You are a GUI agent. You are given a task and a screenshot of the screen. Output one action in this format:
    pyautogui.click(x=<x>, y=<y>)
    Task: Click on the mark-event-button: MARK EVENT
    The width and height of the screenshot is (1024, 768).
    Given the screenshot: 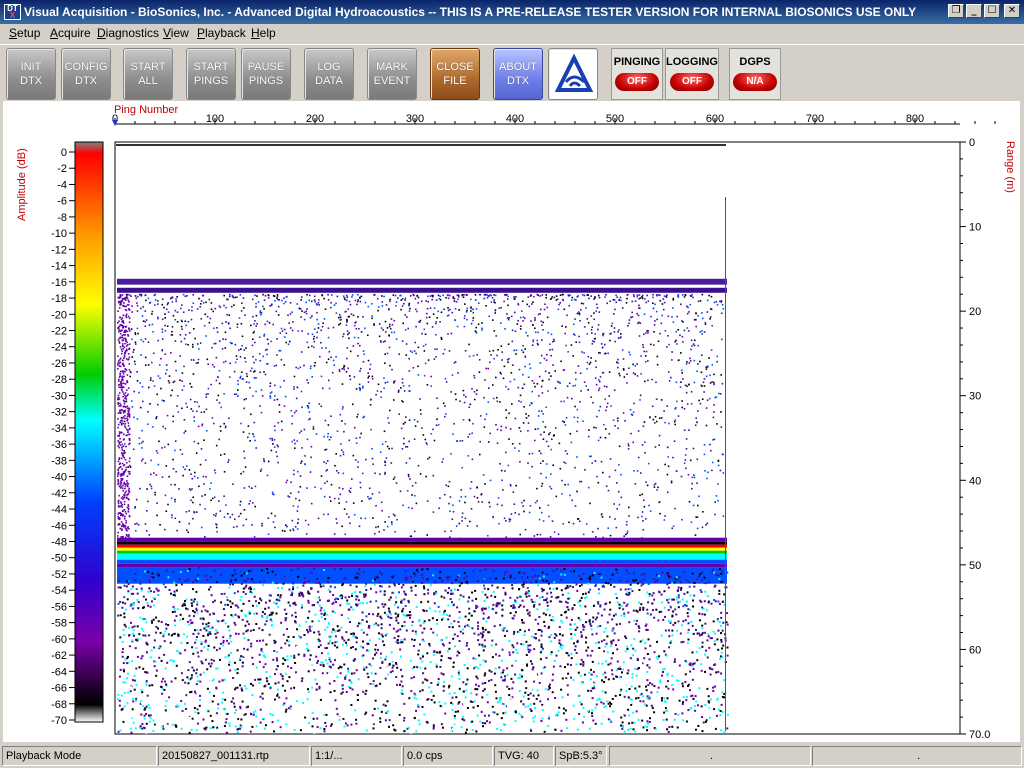 What is the action you would take?
    pyautogui.click(x=392, y=74)
    